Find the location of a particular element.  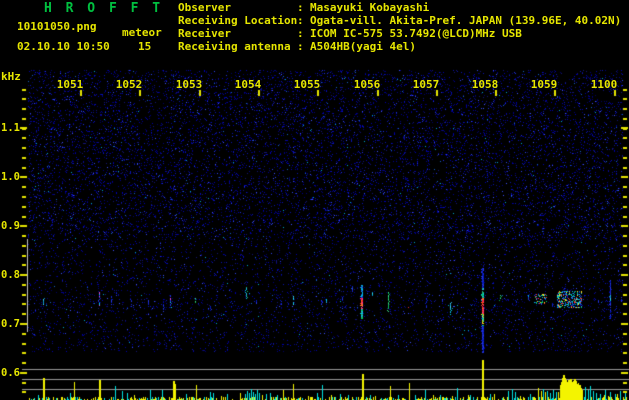

filename: 10101050.png is located at coordinates (57, 26).